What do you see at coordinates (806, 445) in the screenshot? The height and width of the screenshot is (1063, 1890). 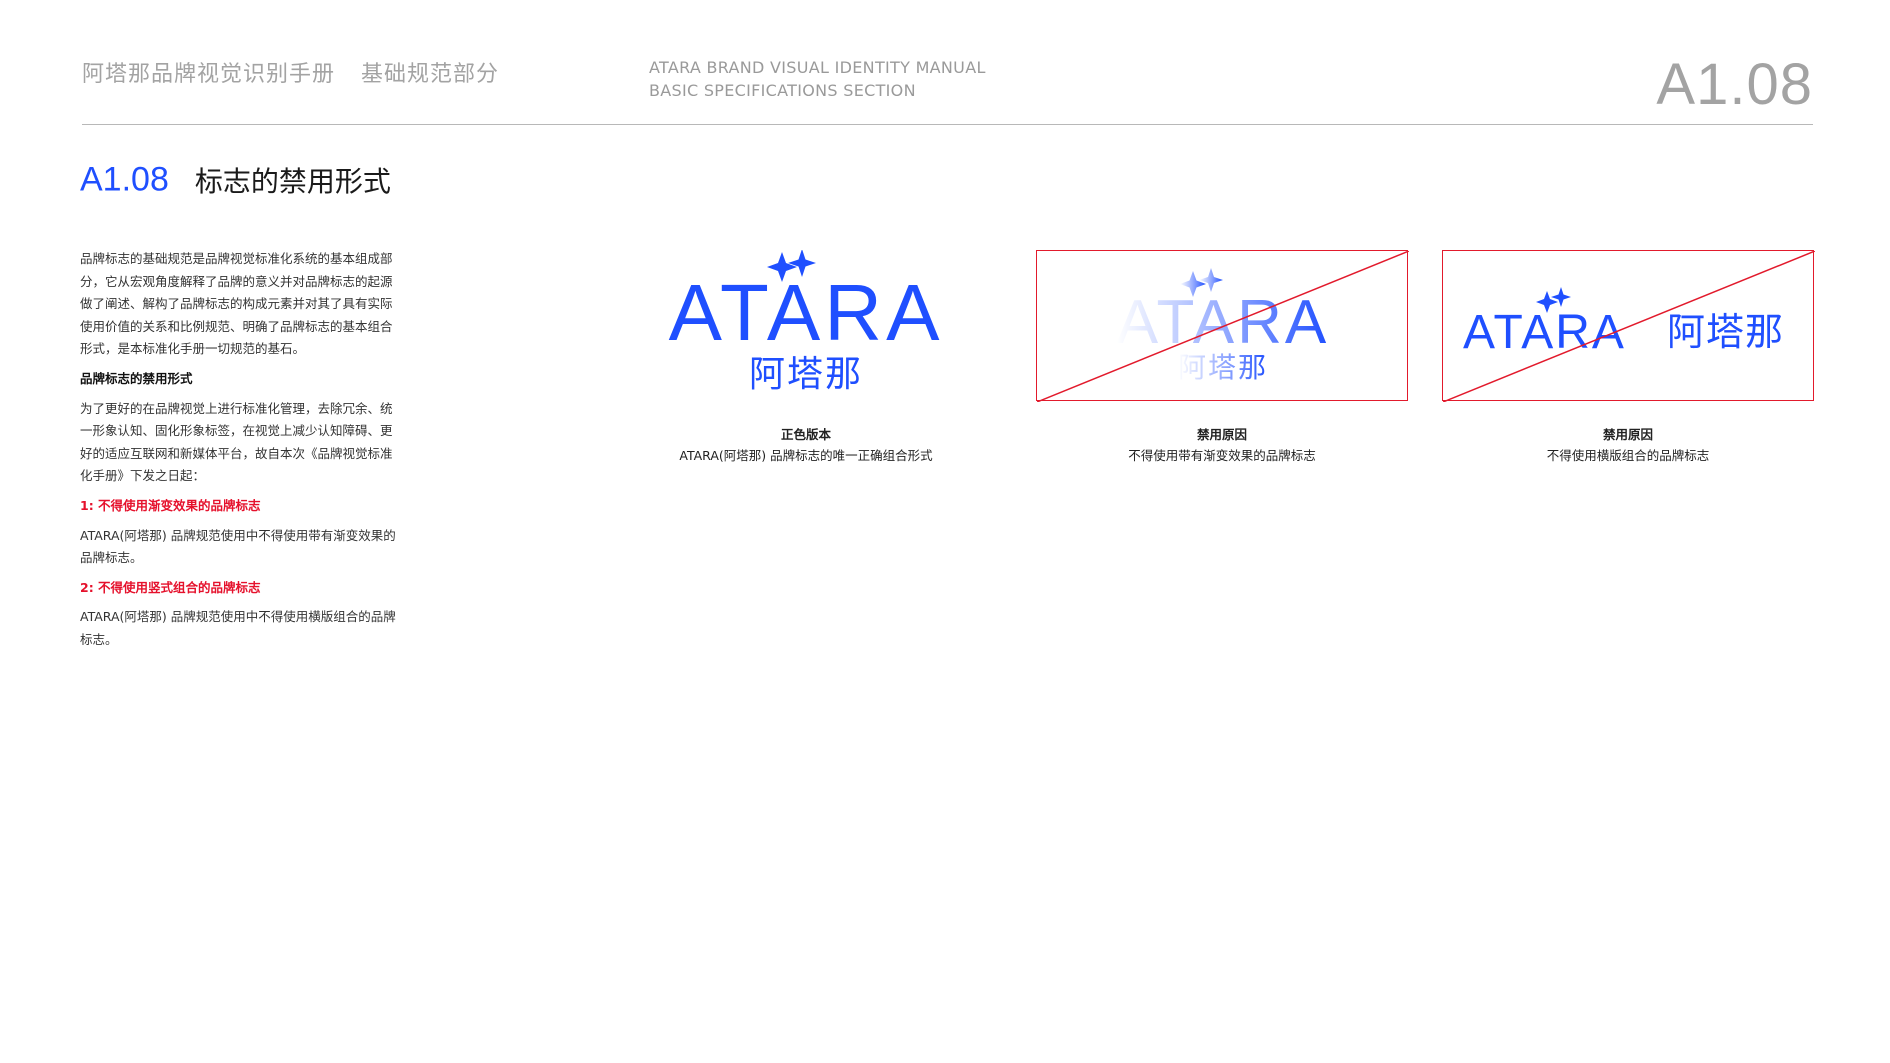 I see `caption-correct: 正色版本 ATARA(阿塔那) 品牌标志的唯一正确组合形式` at bounding box center [806, 445].